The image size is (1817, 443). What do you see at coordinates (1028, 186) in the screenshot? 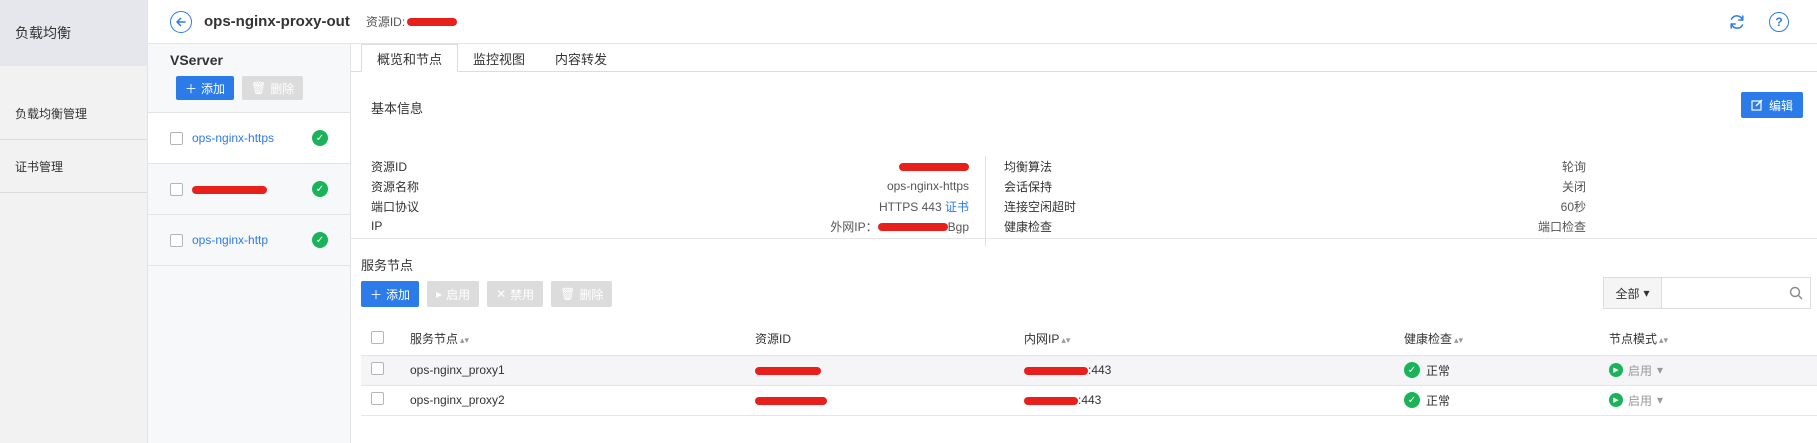
I see `kv-key: 会话保持` at bounding box center [1028, 186].